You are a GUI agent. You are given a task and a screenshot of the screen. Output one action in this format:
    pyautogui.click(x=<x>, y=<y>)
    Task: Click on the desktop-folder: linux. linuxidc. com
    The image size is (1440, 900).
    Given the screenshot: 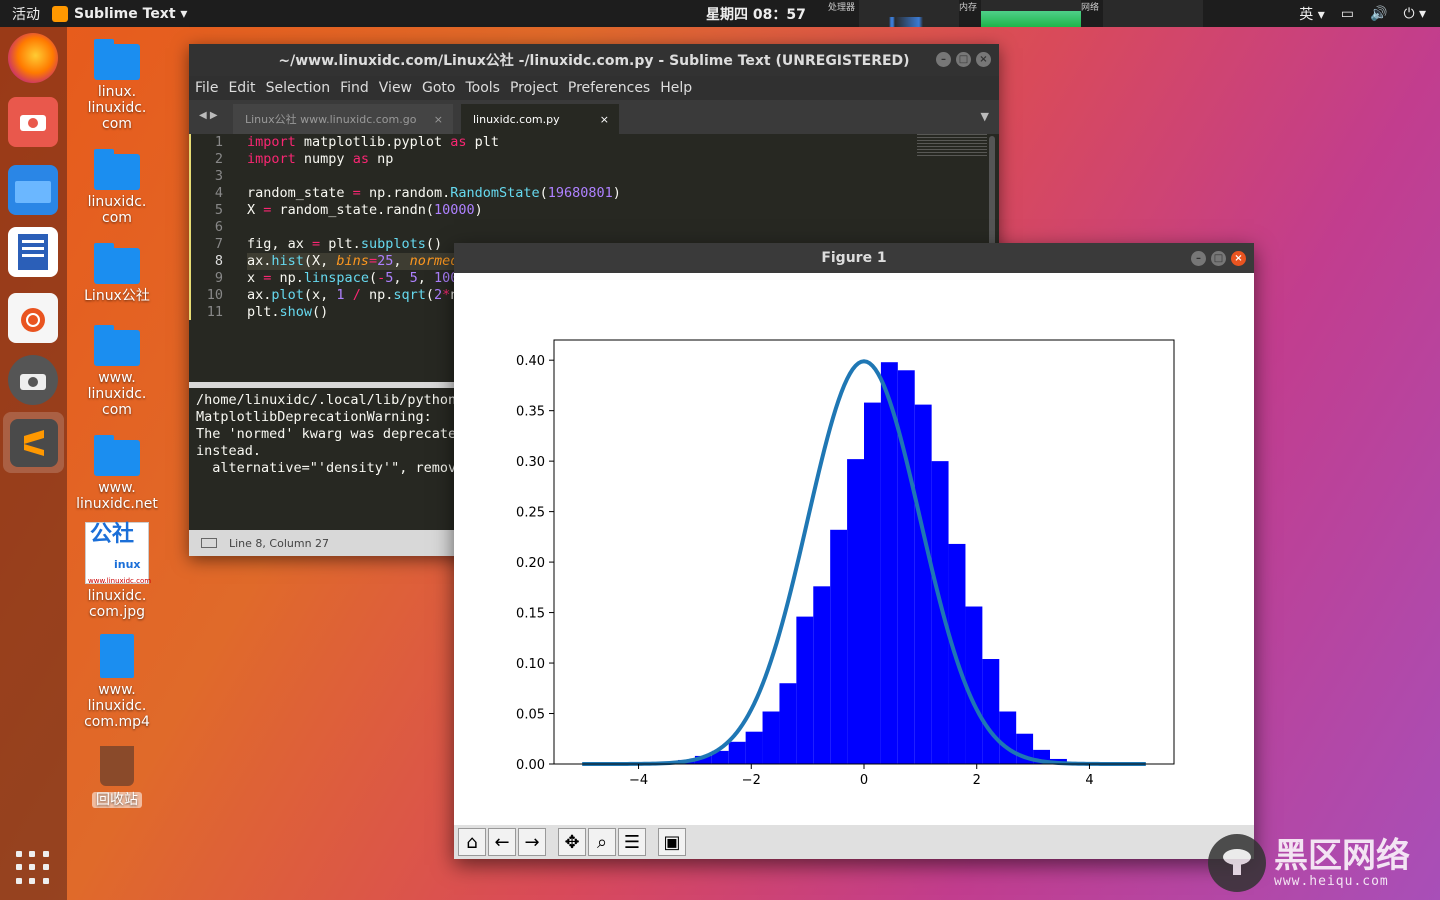 What is the action you would take?
    pyautogui.click(x=117, y=85)
    